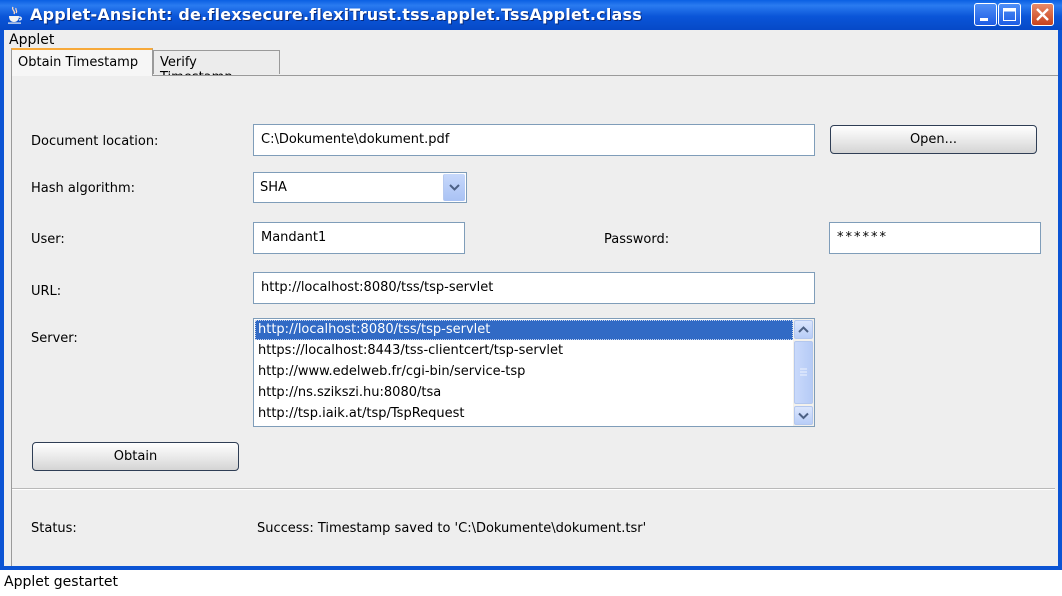 This screenshot has height=596, width=1062. I want to click on status-bar-text: Applet gestartet, so click(61, 582).